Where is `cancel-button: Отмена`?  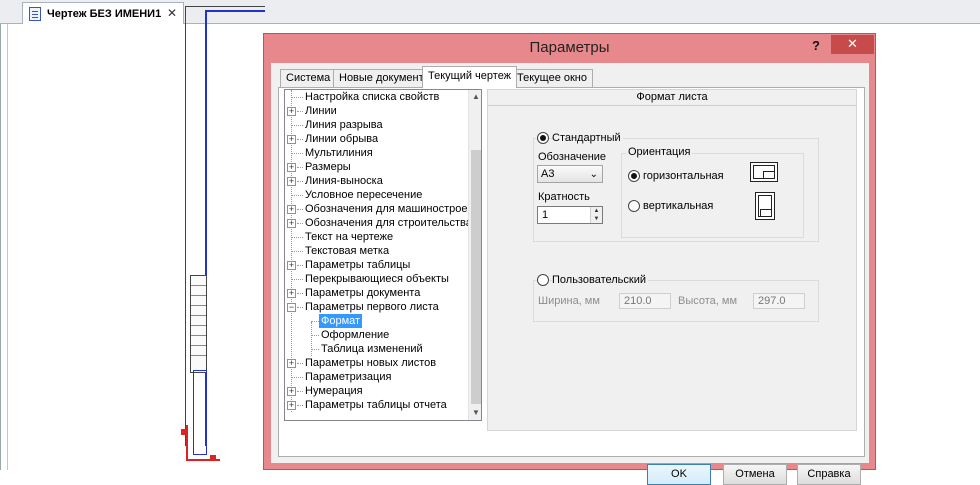
cancel-button: Отмена is located at coordinates (755, 474).